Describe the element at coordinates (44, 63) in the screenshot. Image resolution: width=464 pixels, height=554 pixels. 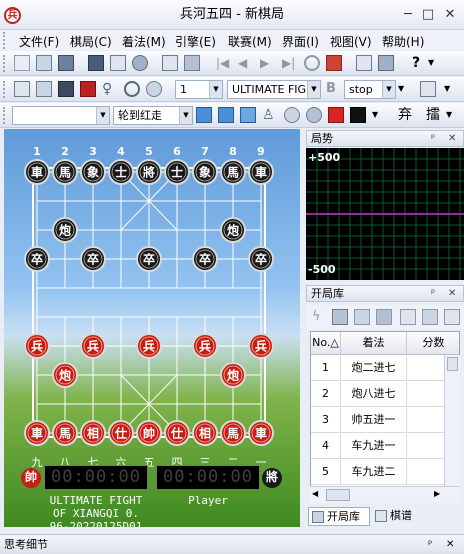
I see `open-icon` at that location.